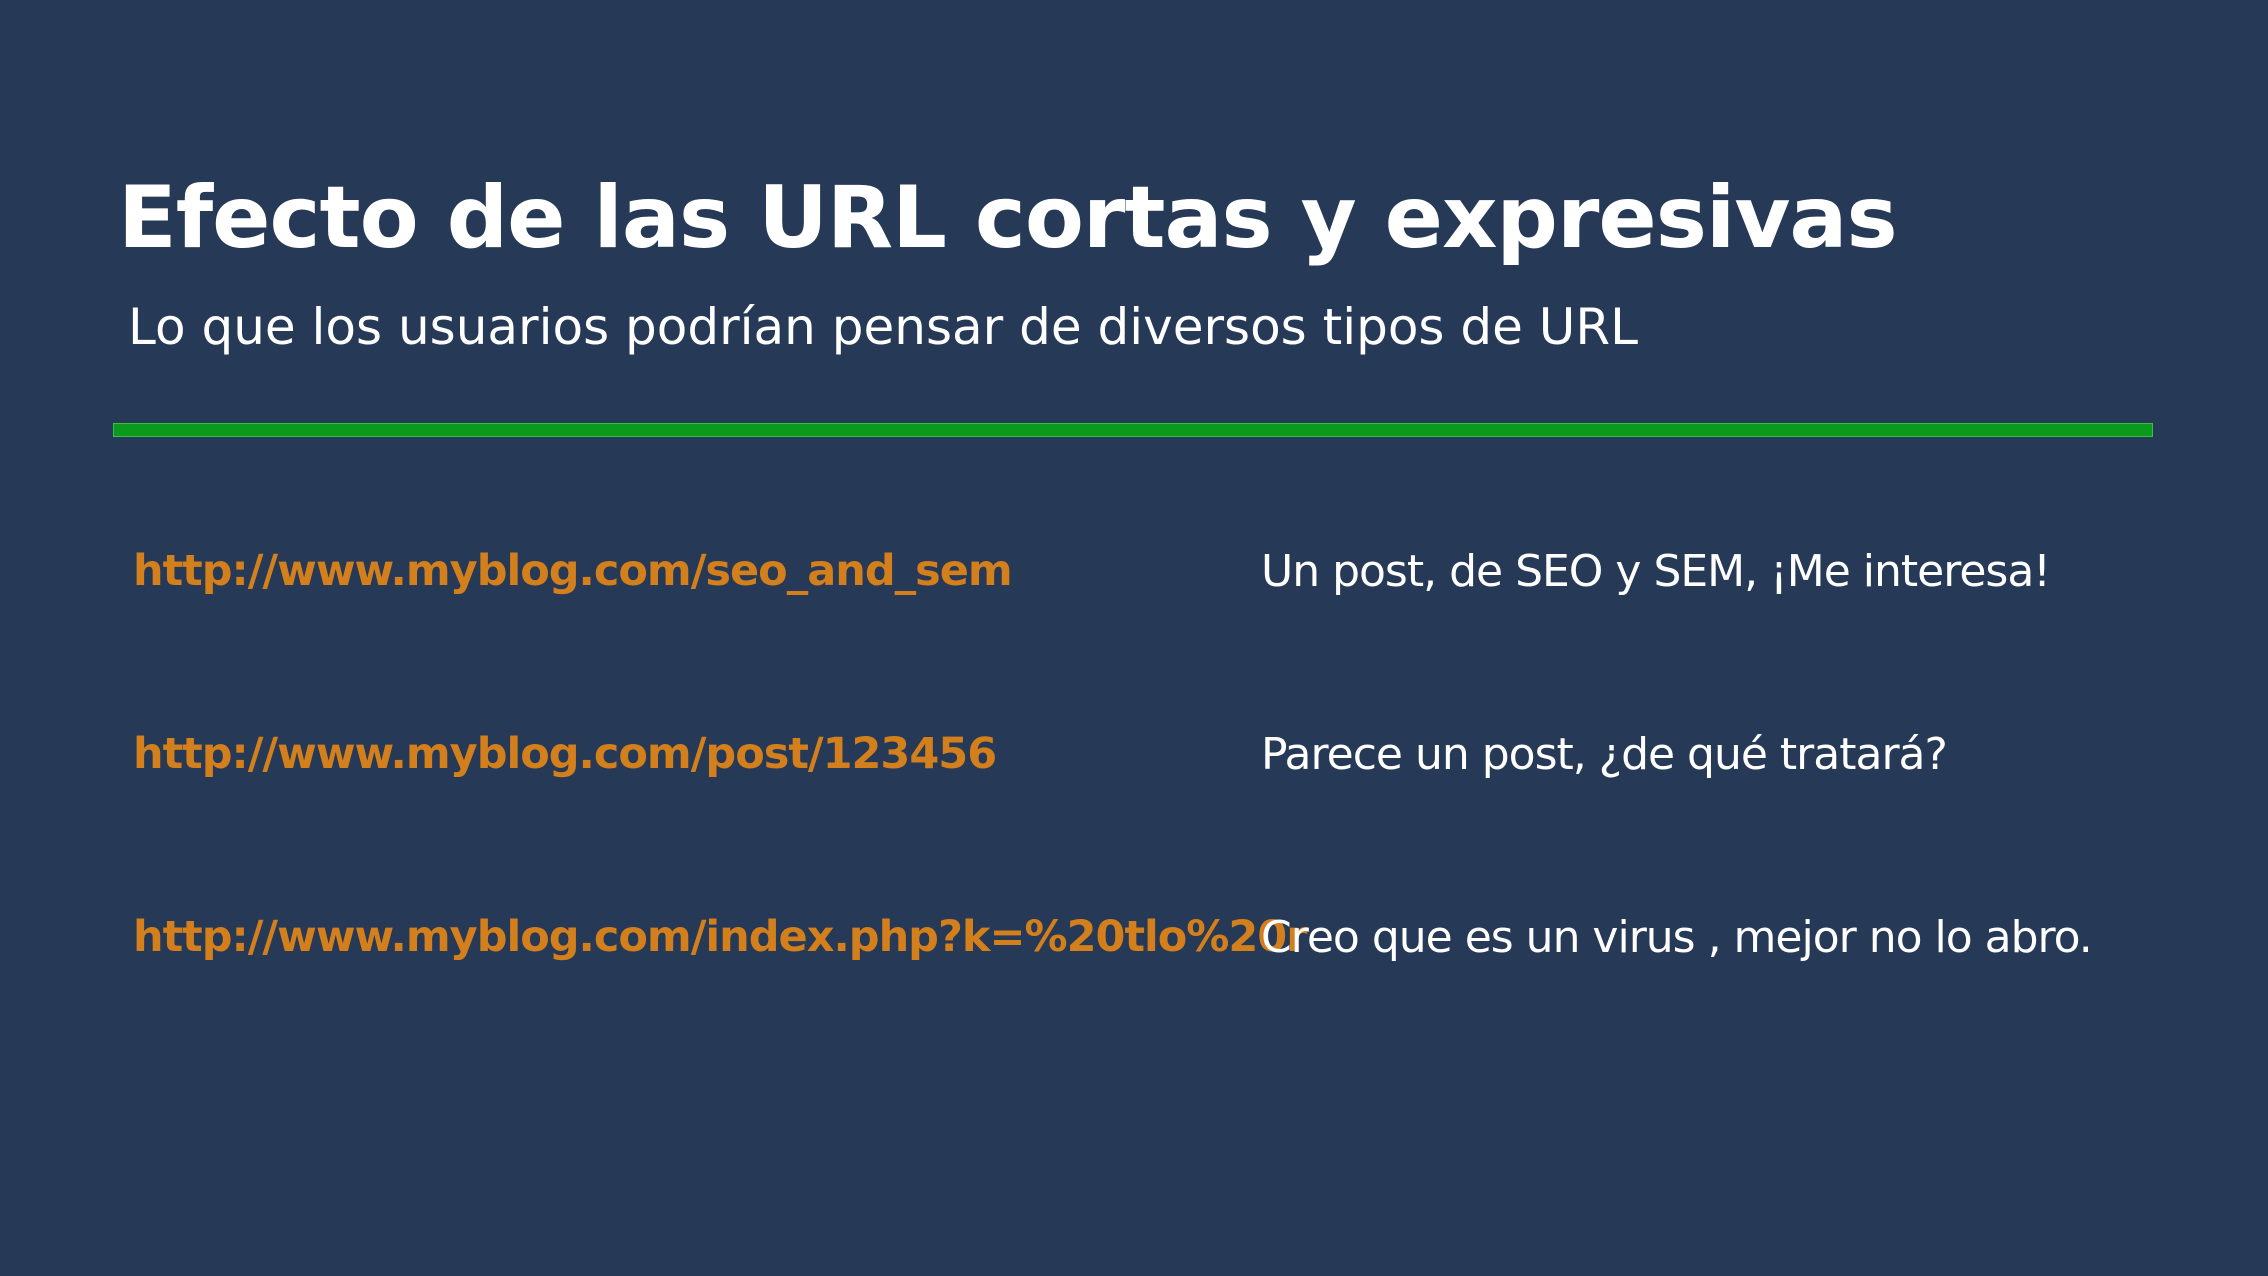  Describe the element at coordinates (1008, 218) in the screenshot. I see `slide-title: Efecto de las URL cortas y expresivas` at that location.